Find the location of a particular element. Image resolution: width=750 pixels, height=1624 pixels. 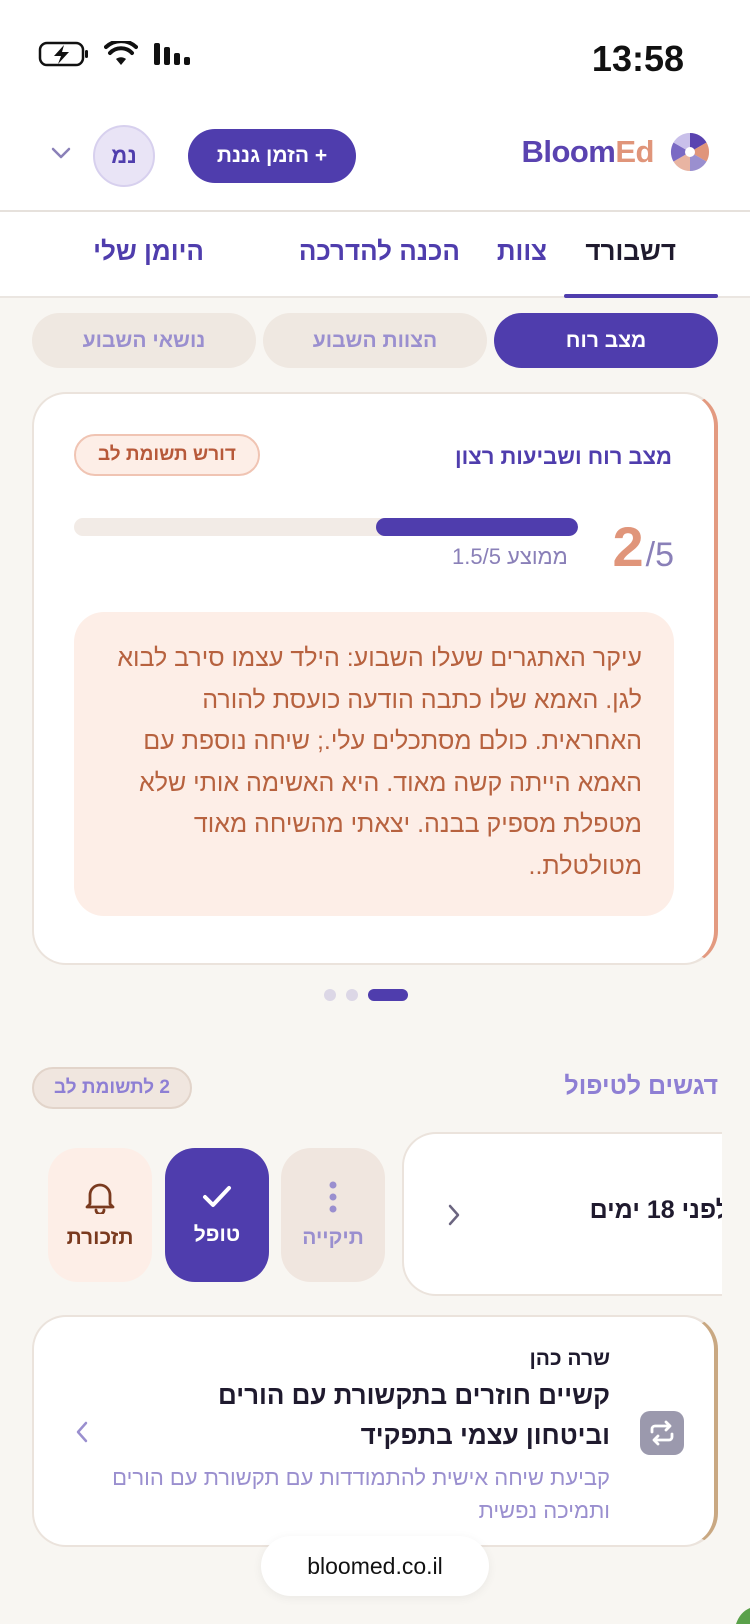

bell-icon is located at coordinates (100, 1198).